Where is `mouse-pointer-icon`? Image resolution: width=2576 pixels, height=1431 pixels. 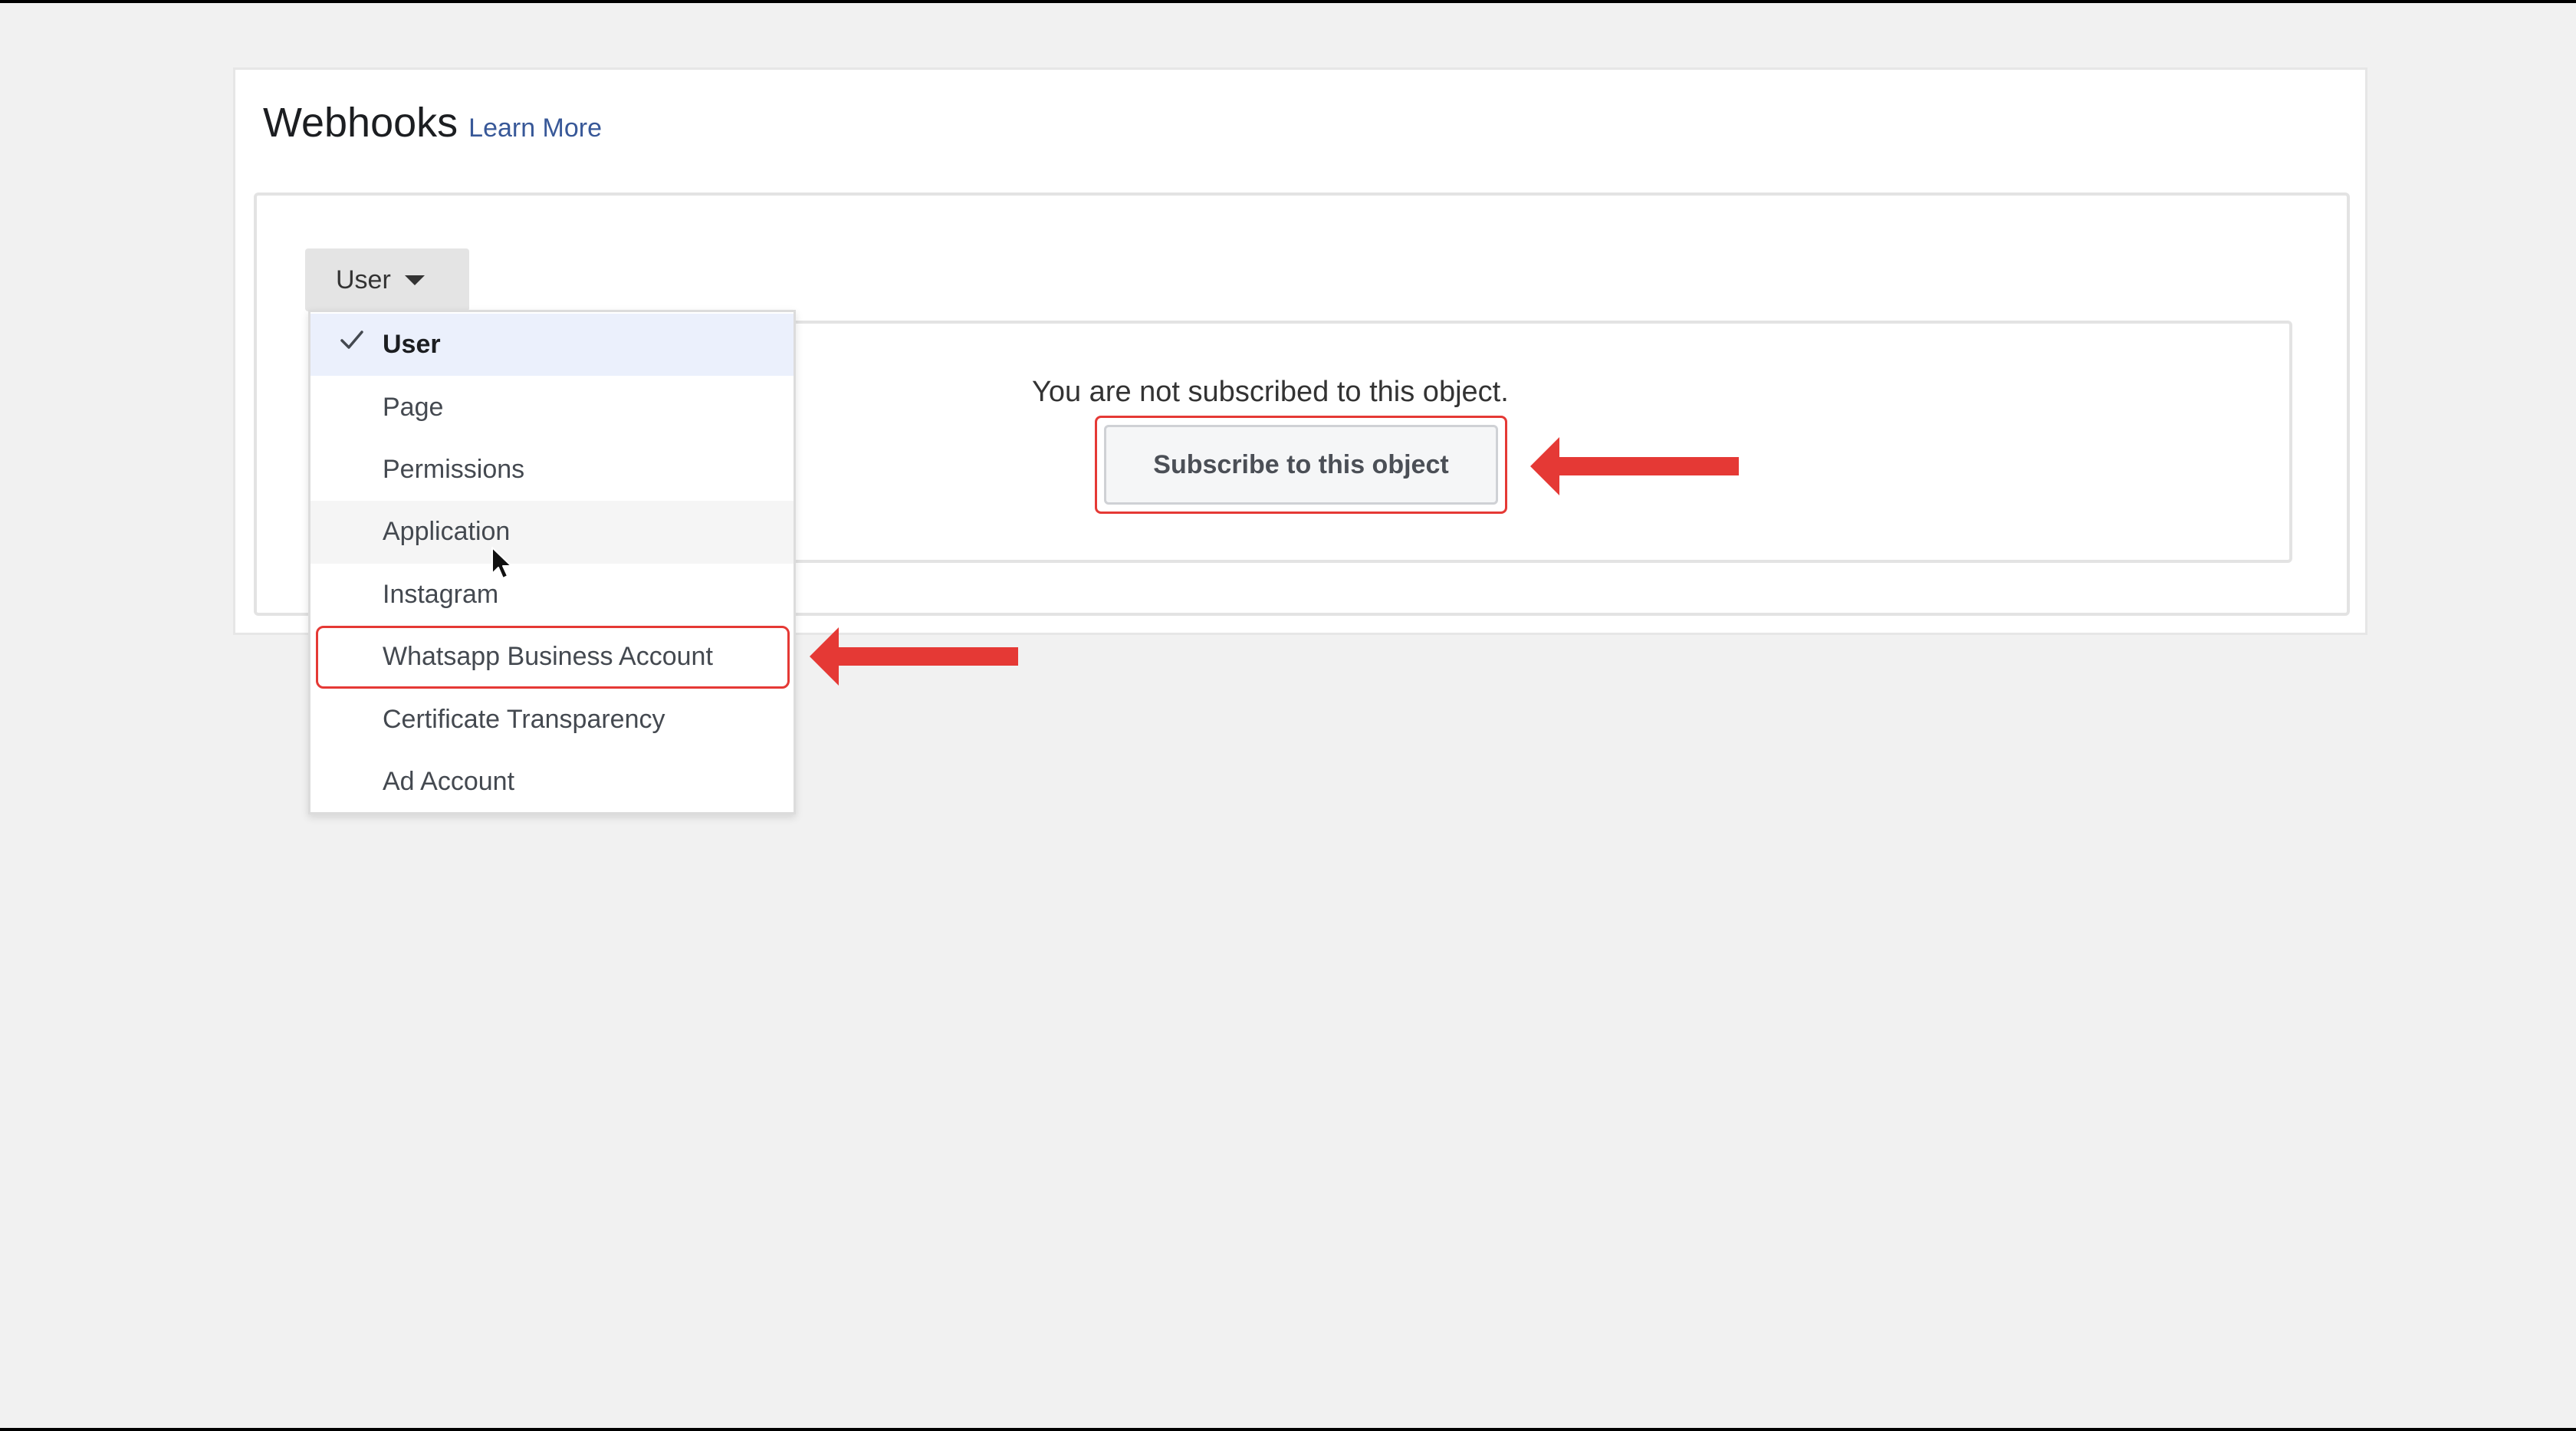 mouse-pointer-icon is located at coordinates (502, 563).